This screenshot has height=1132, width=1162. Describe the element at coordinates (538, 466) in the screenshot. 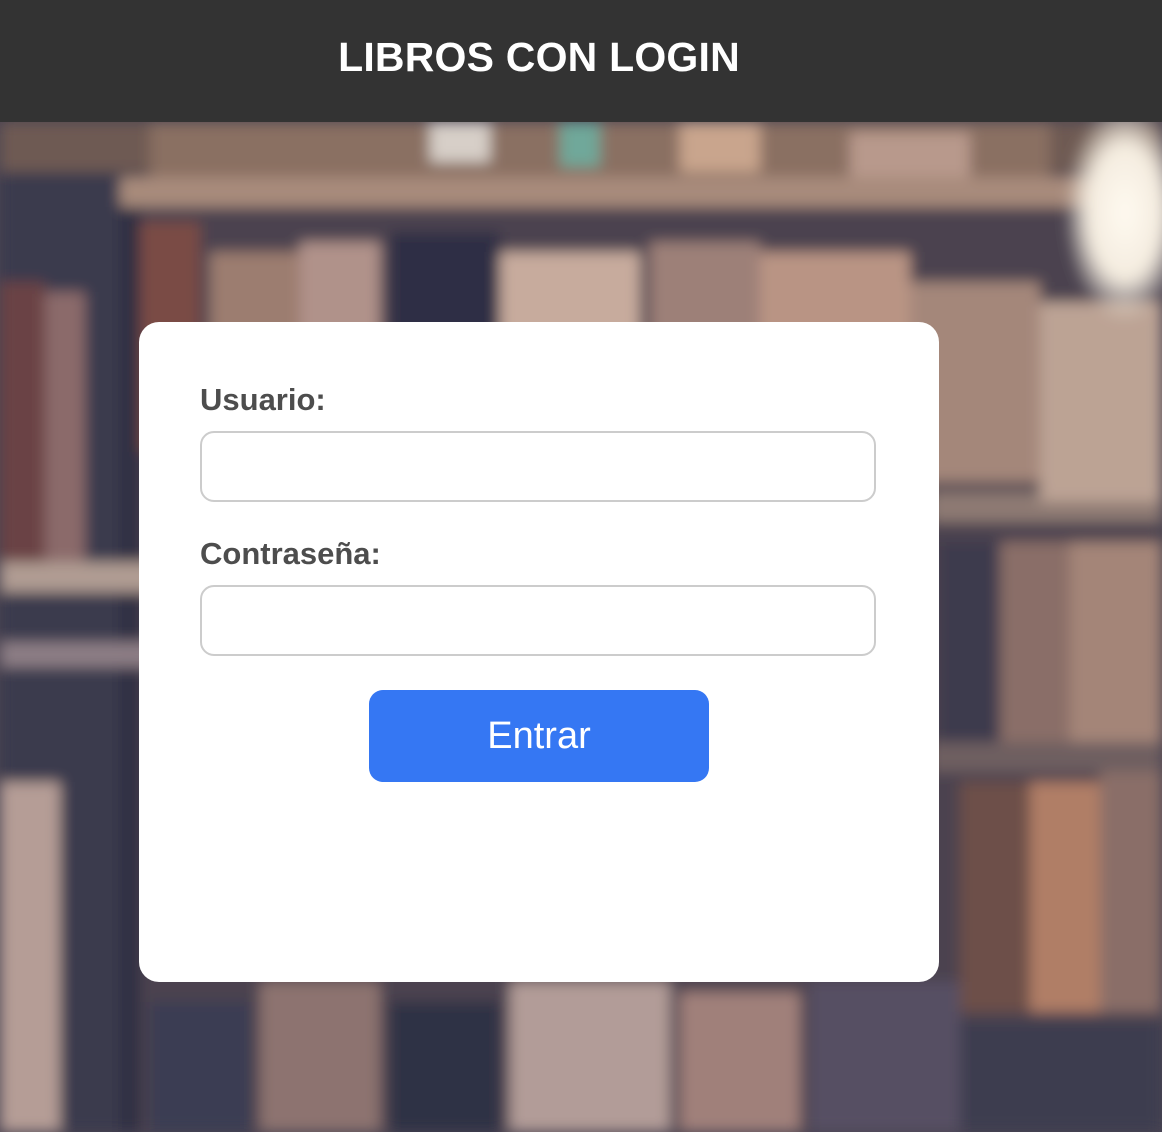

I see `username-input` at that location.